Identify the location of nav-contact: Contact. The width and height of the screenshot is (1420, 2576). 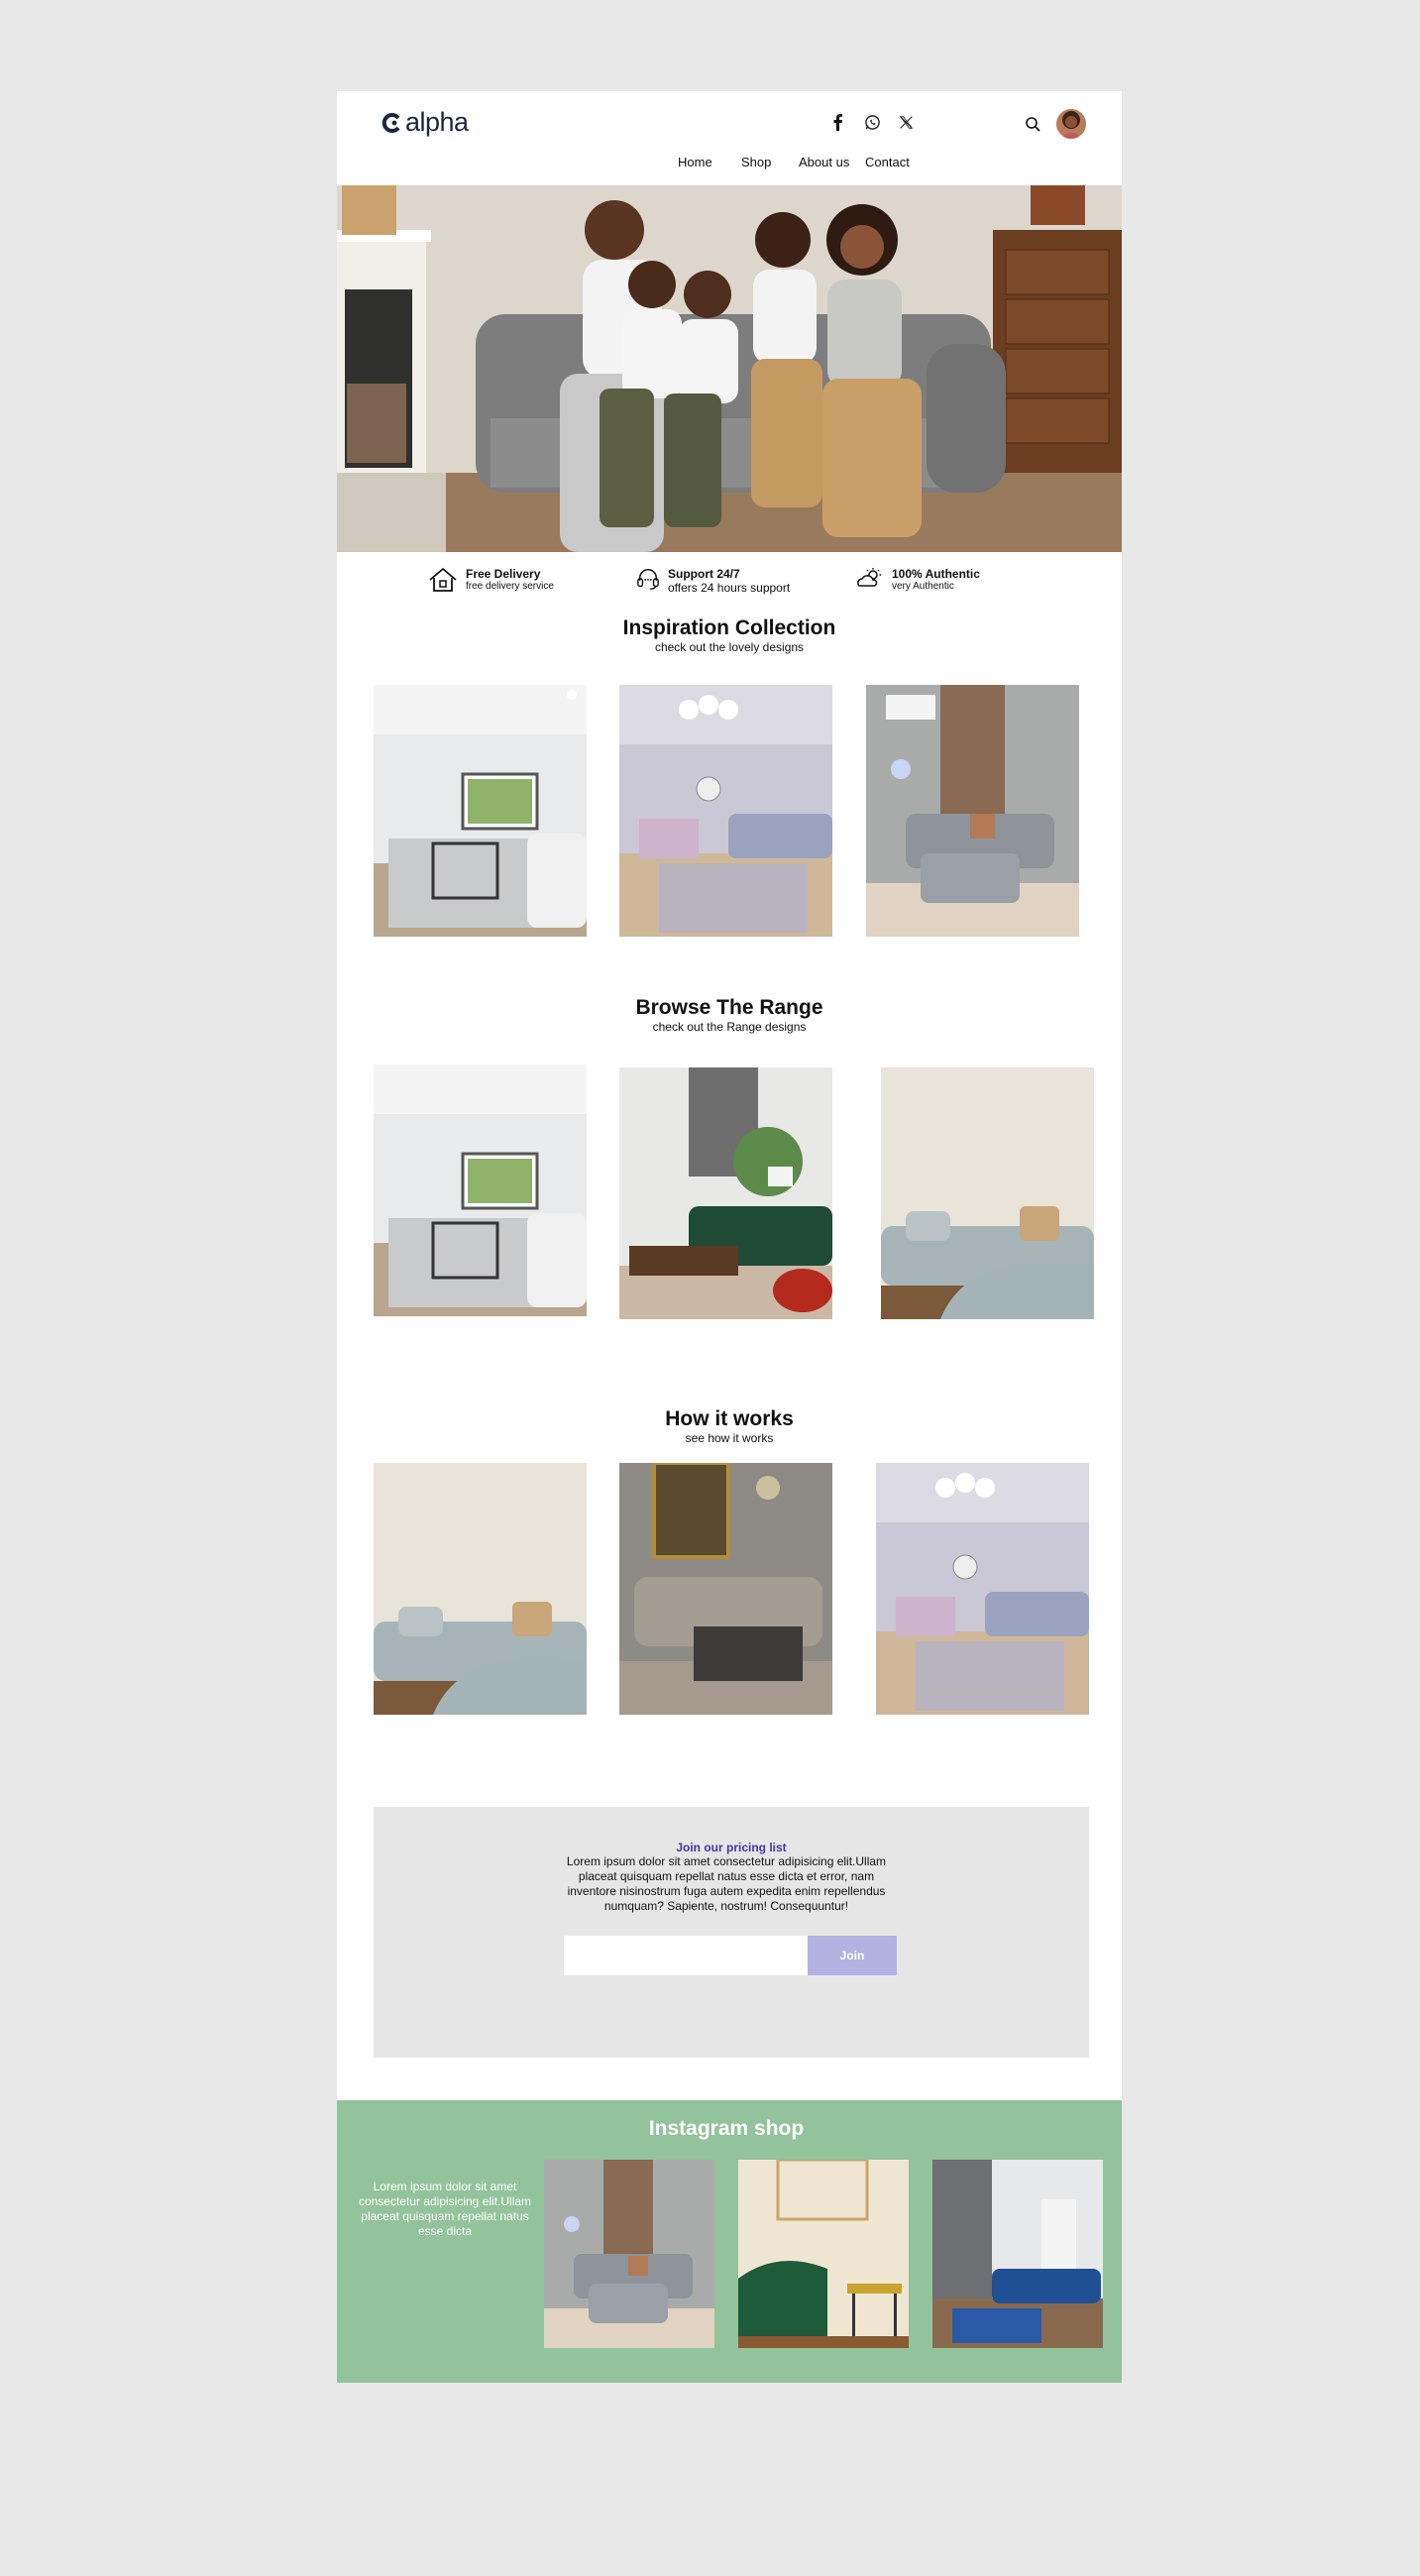
(895, 162).